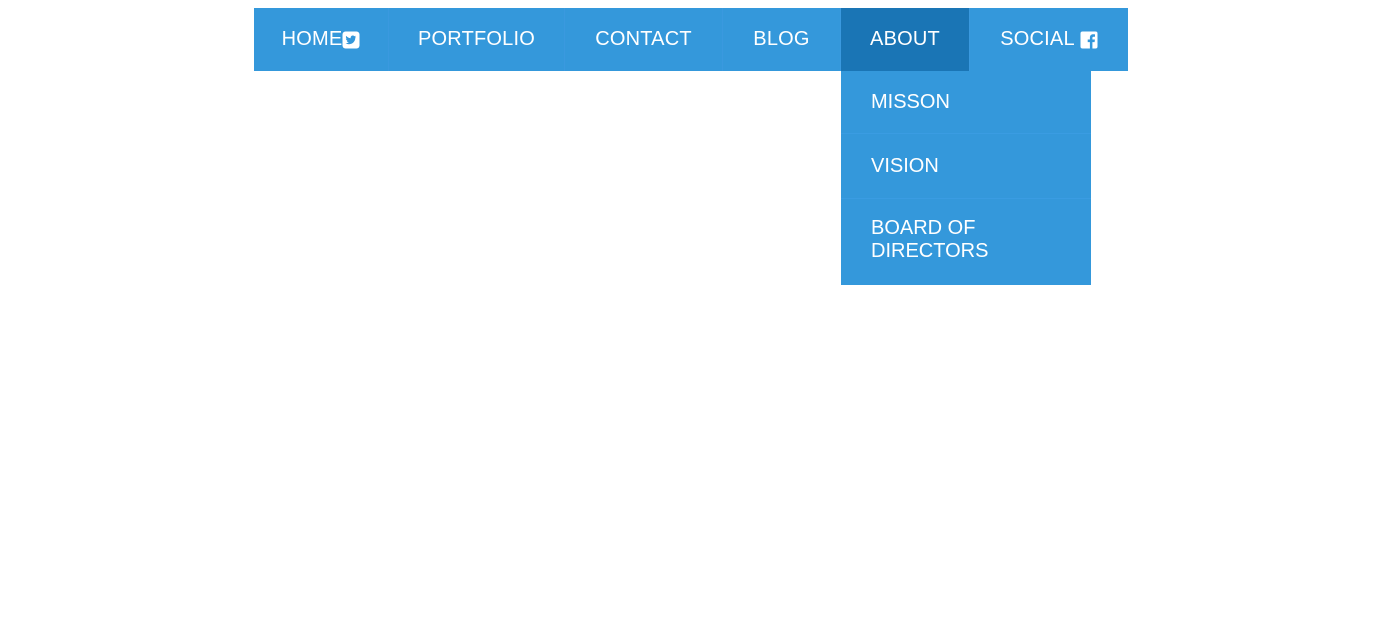 This screenshot has height=626, width=1374. I want to click on dropdown-item-board-label: BOARD OF DIRECTORS, so click(930, 239).